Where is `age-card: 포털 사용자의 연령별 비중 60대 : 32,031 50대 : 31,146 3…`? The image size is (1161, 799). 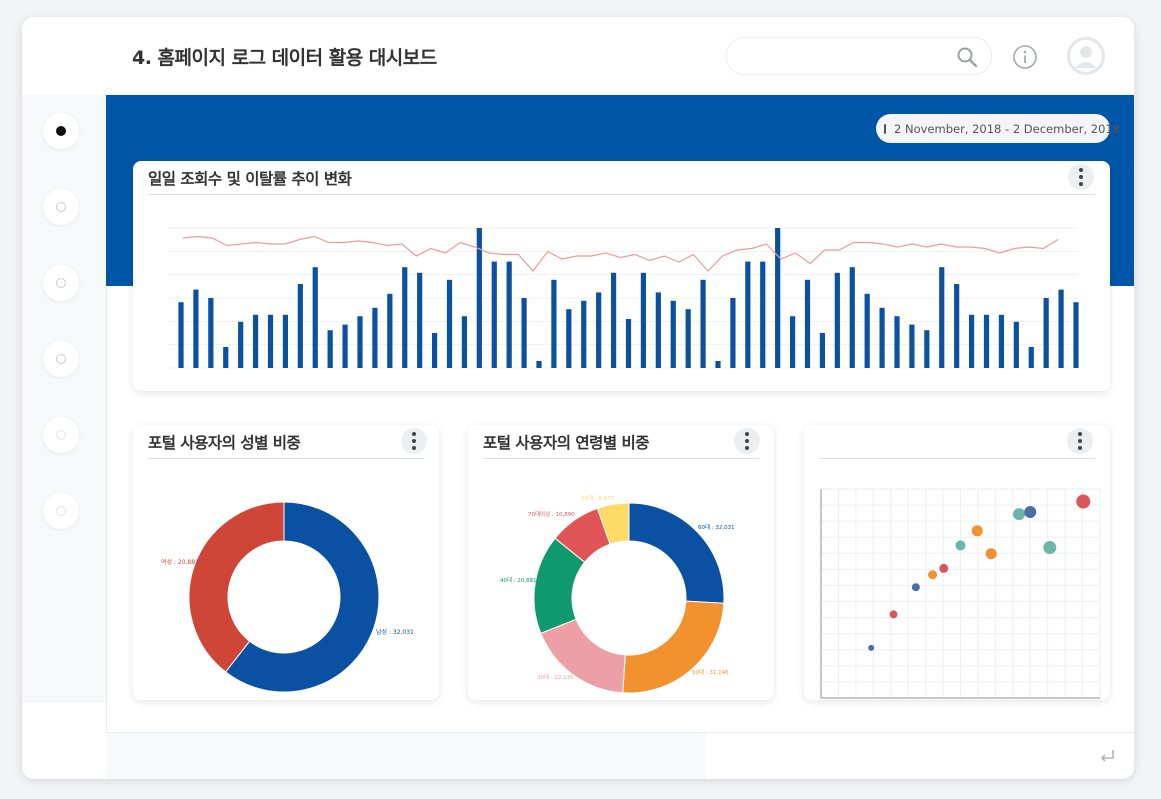
age-card: 포털 사용자의 연령별 비중 60대 : 32,031 50대 : 31,146 3… is located at coordinates (621, 562).